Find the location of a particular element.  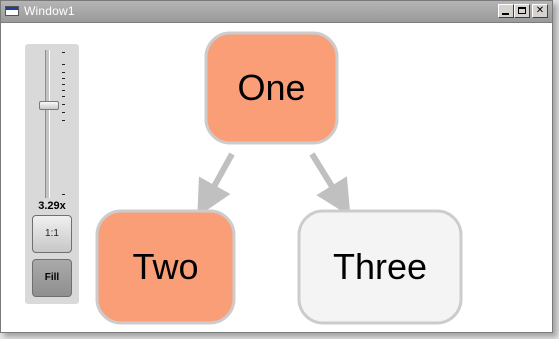

window-title: Window1 is located at coordinates (49, 11).